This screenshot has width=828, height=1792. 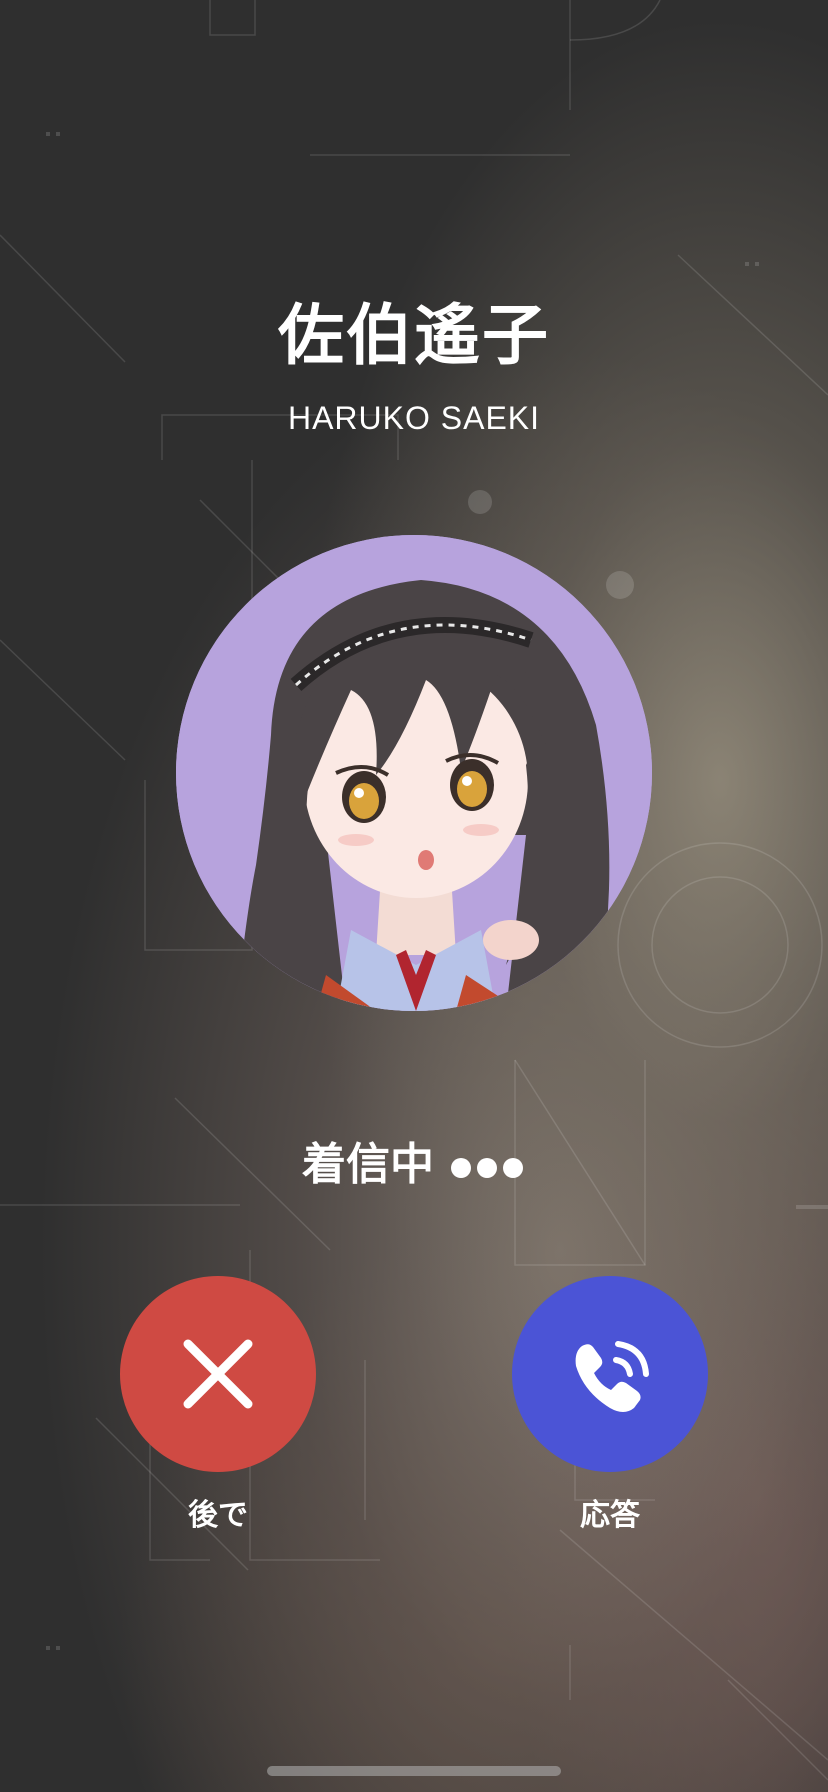 What do you see at coordinates (414, 1771) in the screenshot?
I see `home-indicator` at bounding box center [414, 1771].